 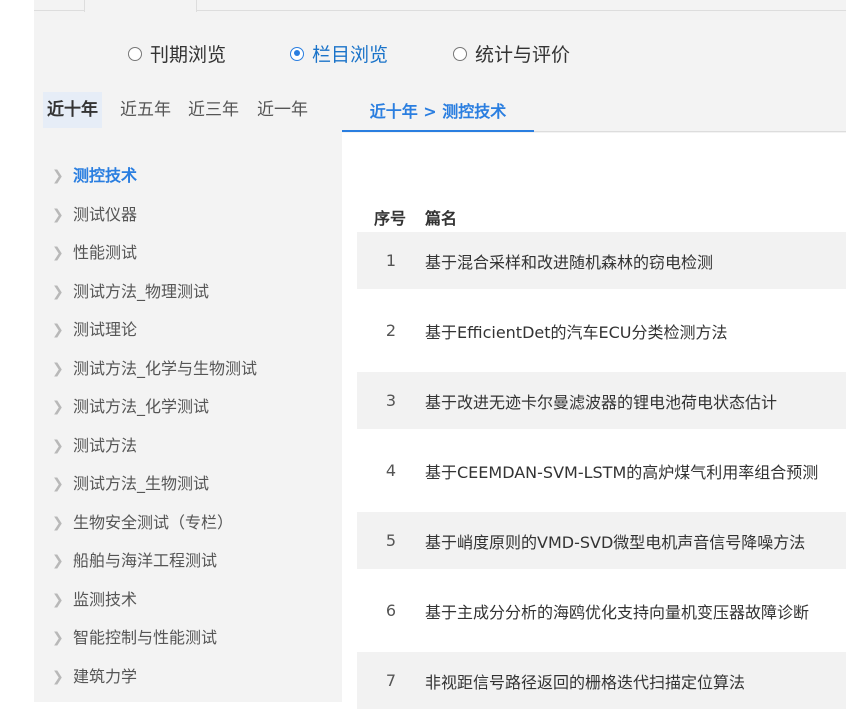 I want to click on sidebar-item-measurement-control: ❯ 测控技术, so click(x=187, y=176).